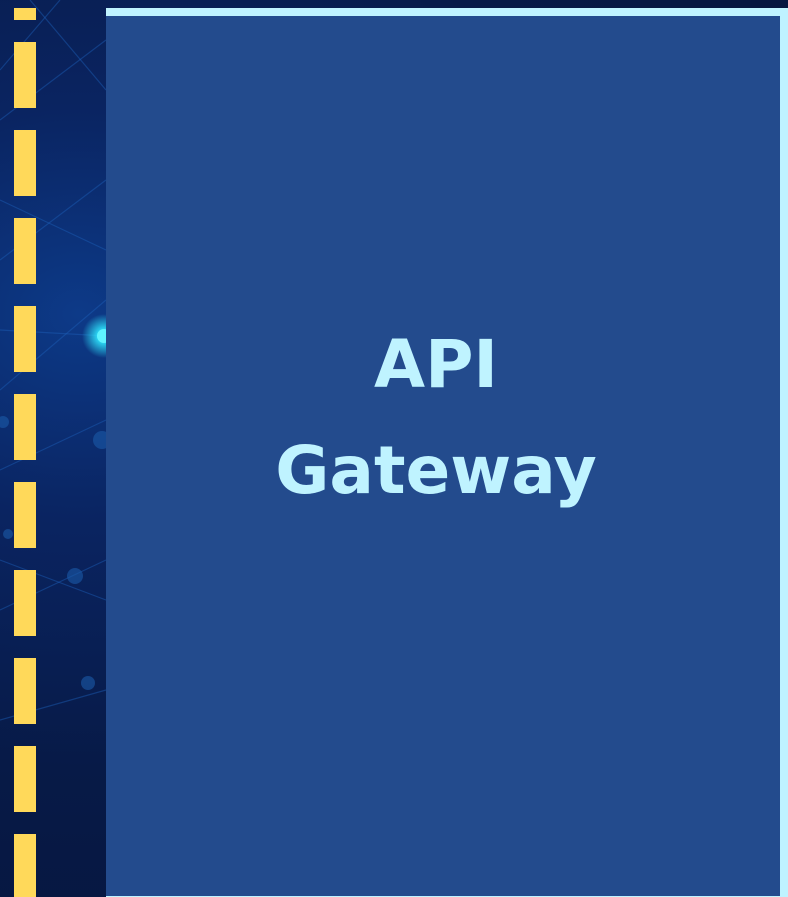 The image size is (788, 897). Describe the element at coordinates (435, 364) in the screenshot. I see `label-line-1: API` at that location.